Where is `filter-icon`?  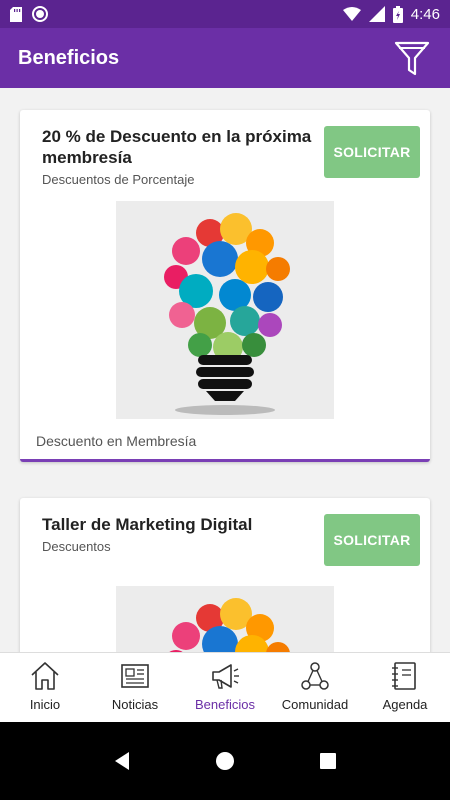
filter-icon is located at coordinates (412, 58).